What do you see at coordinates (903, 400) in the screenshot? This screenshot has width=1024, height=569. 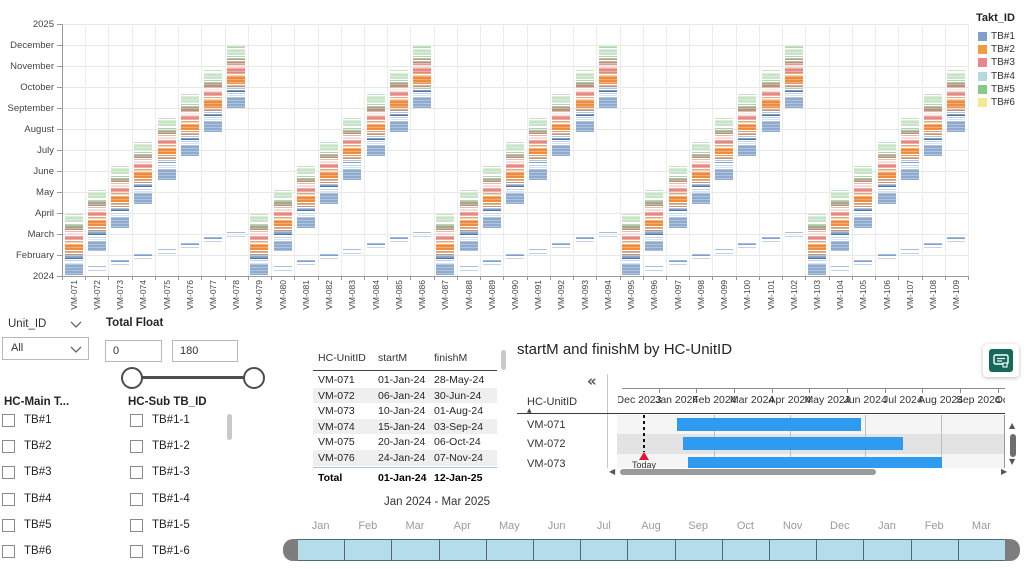 I see `gantt-month-label: Jul 2024` at bounding box center [903, 400].